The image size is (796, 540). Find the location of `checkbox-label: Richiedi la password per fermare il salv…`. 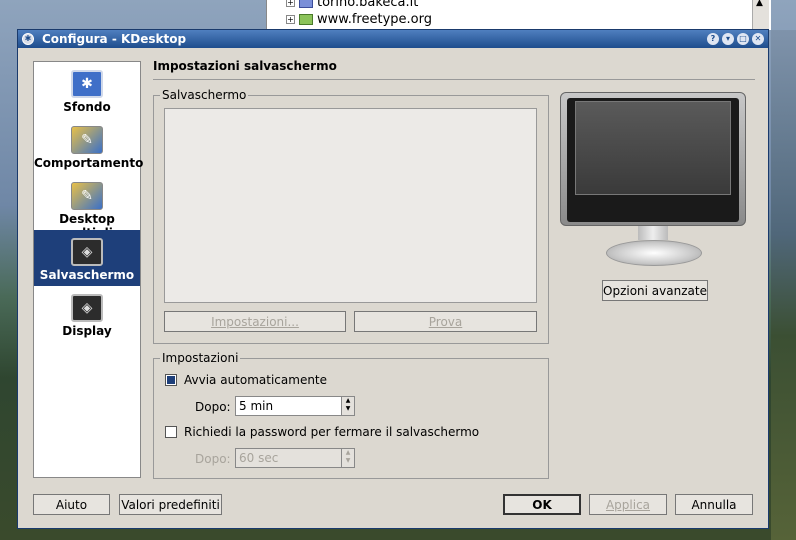

checkbox-label: Richiedi la password per fermare il salv… is located at coordinates (332, 432).